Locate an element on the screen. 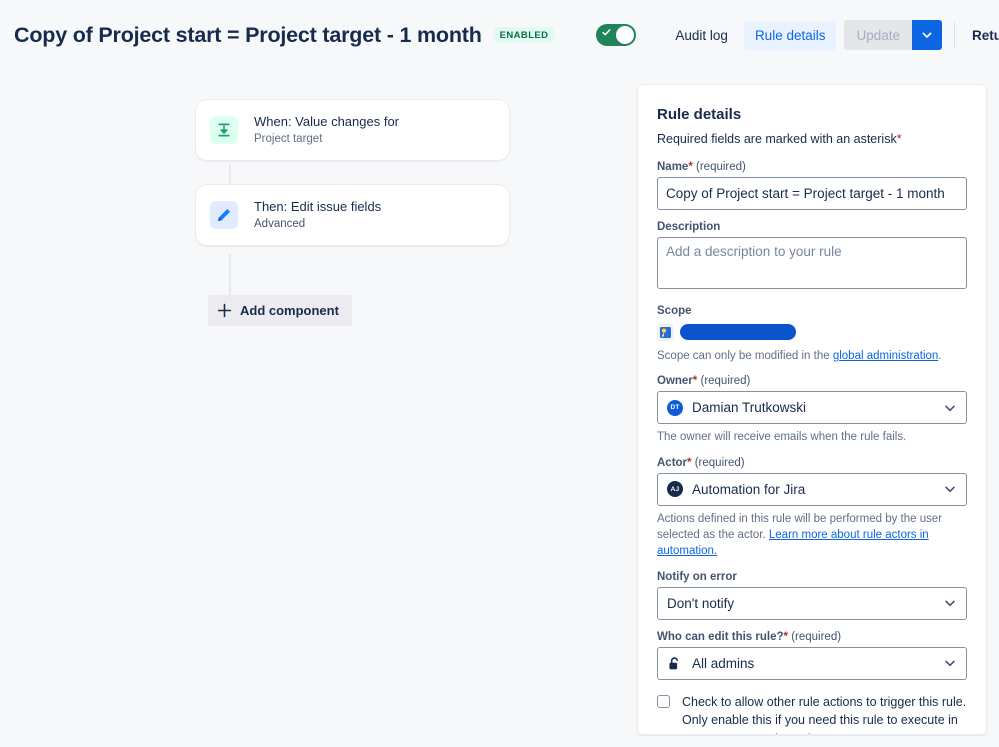 Image resolution: width=999 pixels, height=747 pixels. editors-required-text: (required) is located at coordinates (816, 636).